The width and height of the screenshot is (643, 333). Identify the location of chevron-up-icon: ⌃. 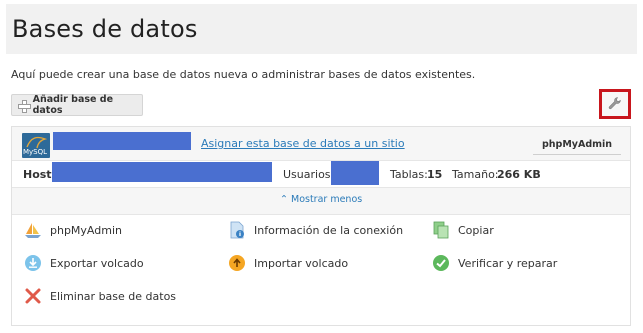
(284, 199).